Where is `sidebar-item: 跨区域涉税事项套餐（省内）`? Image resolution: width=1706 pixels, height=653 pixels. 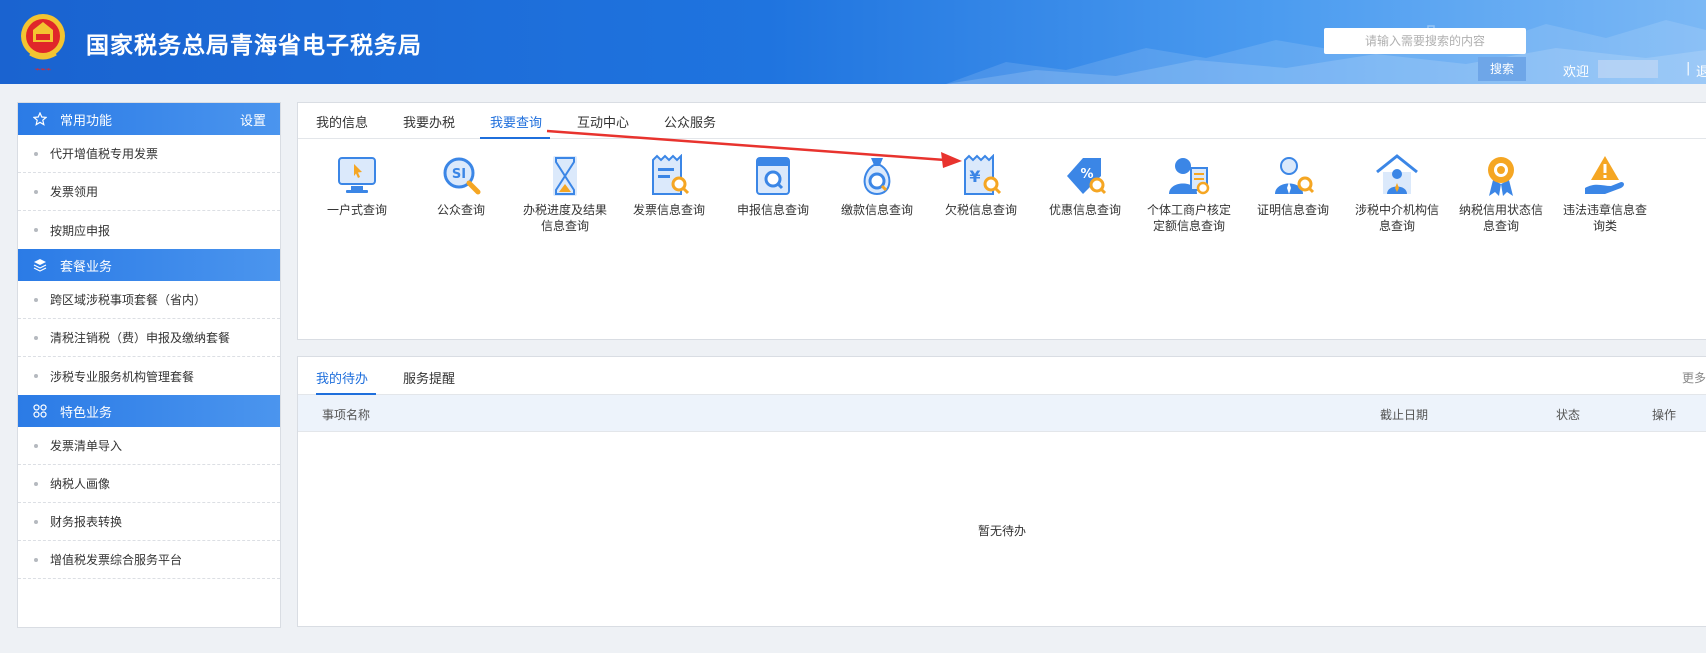 sidebar-item: 跨区域涉税事项套餐（省内） is located at coordinates (149, 300).